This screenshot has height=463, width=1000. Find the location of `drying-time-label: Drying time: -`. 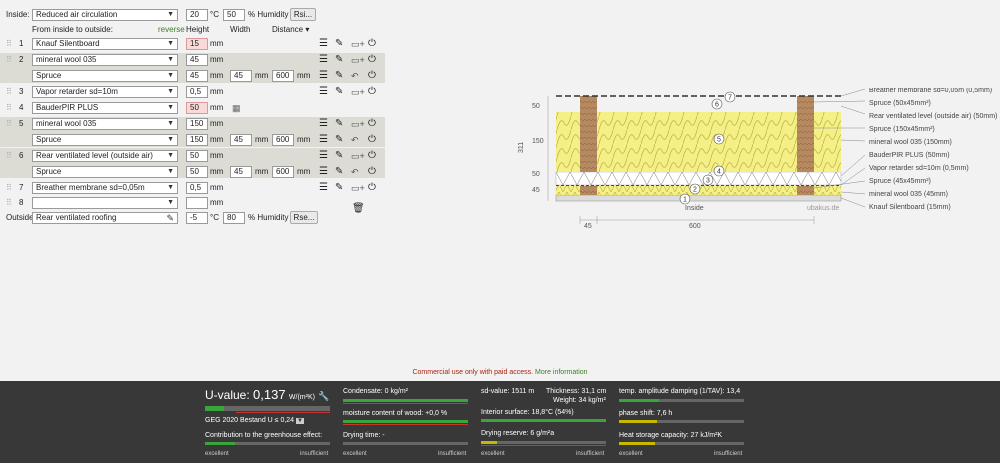

drying-time-label: Drying time: - is located at coordinates (364, 435).